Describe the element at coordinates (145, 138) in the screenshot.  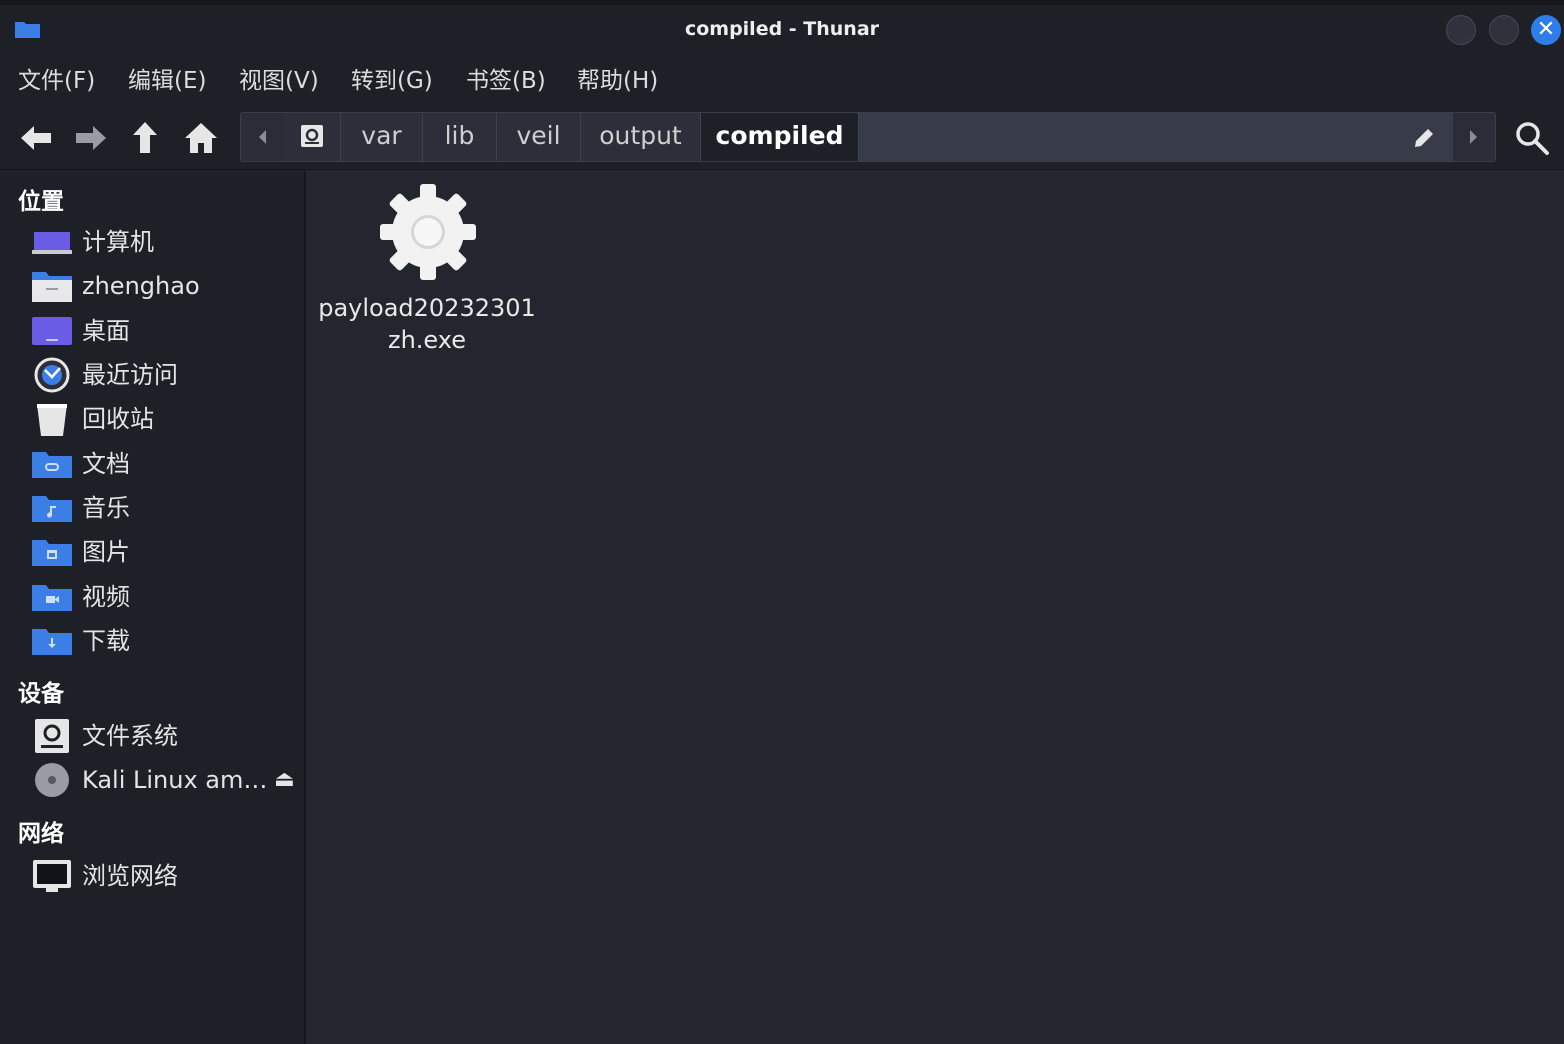
I see `up-arrow-icon` at that location.